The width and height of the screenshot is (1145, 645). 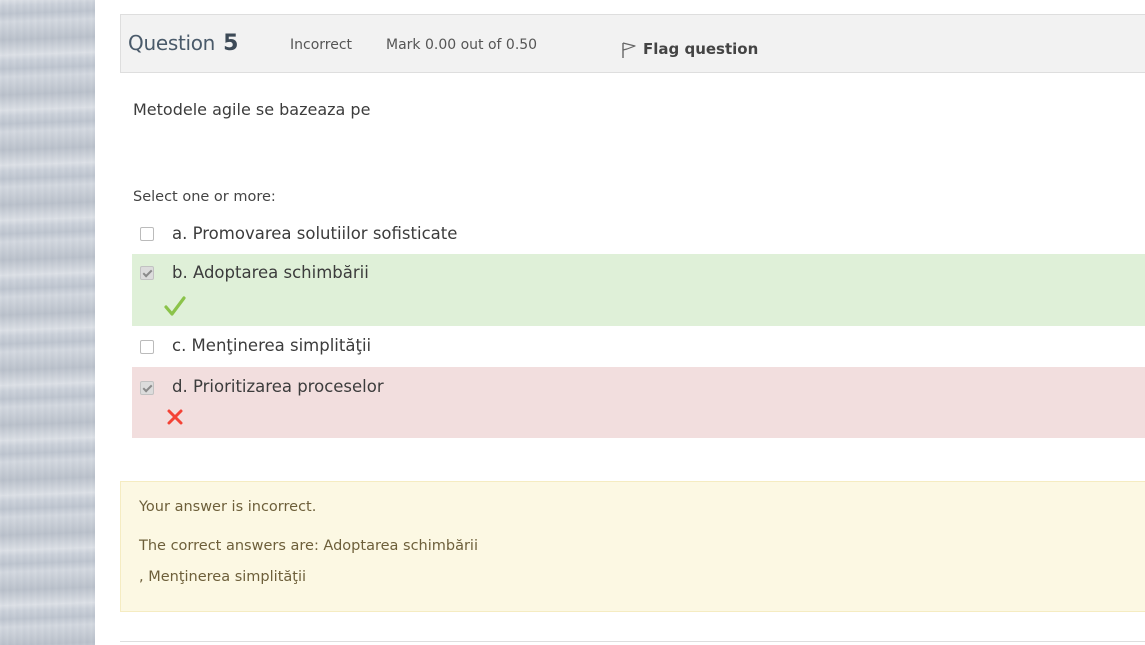 I want to click on question-state: Incorrect, so click(x=321, y=45).